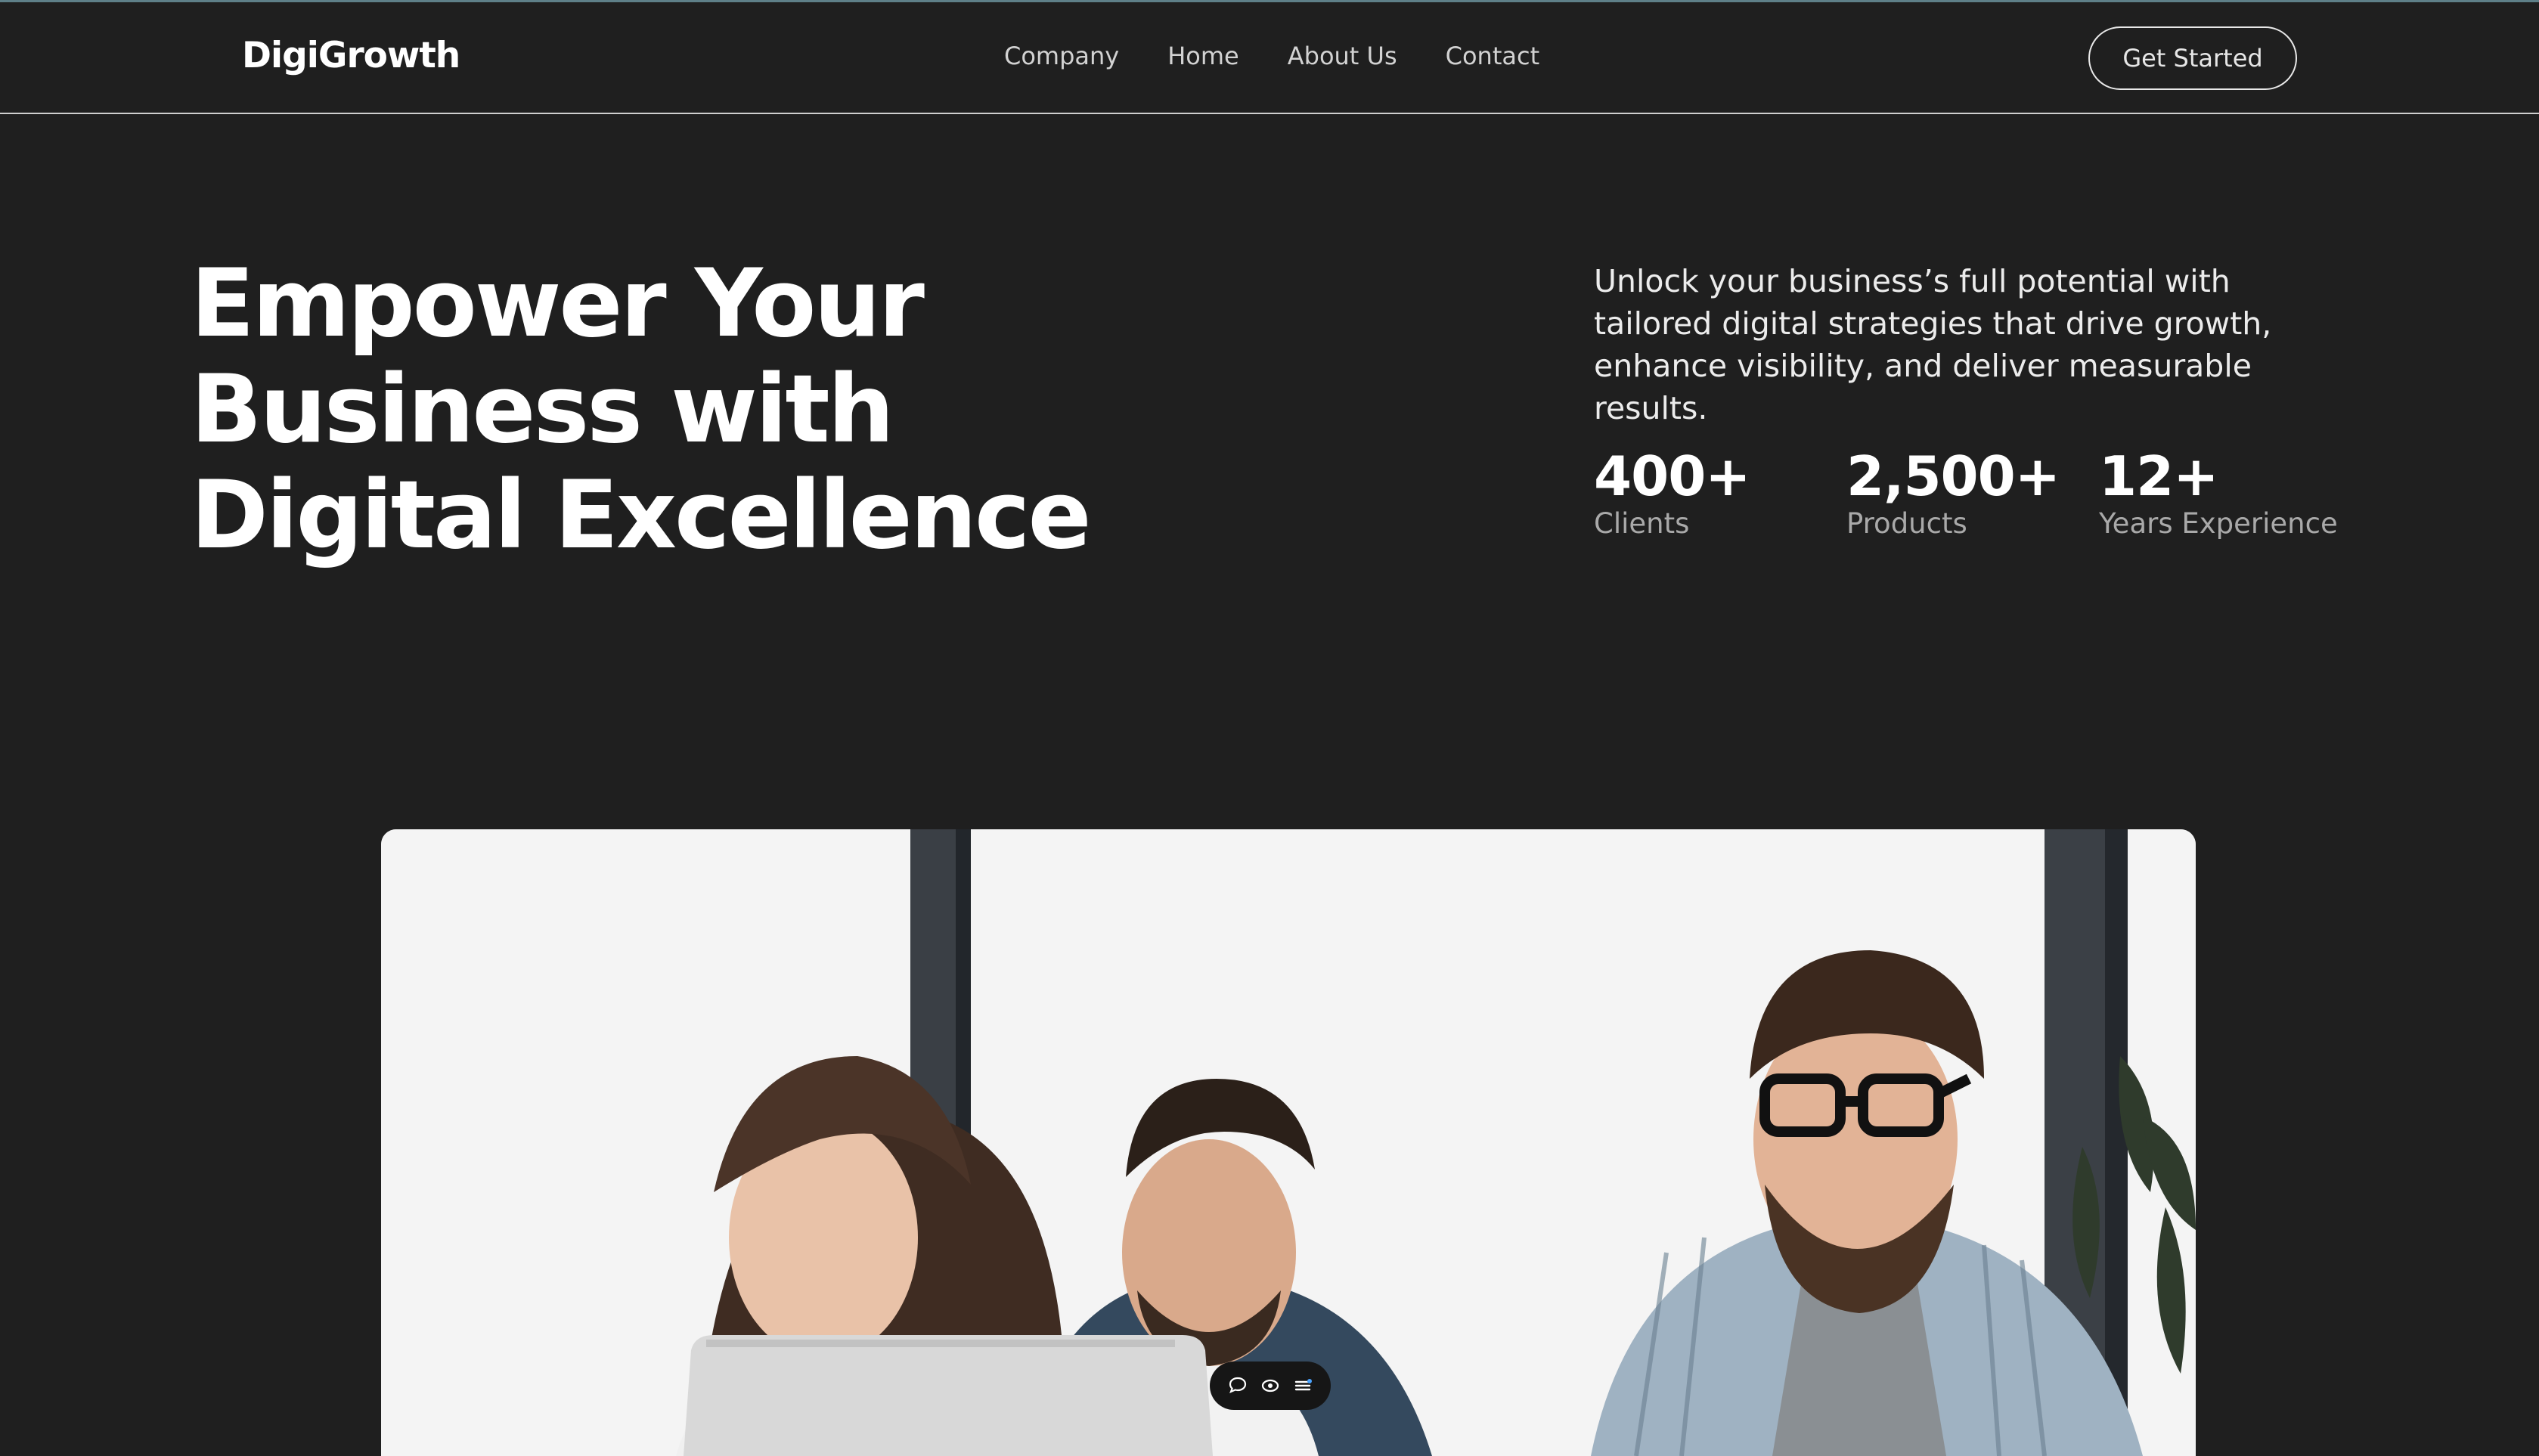 Image resolution: width=2539 pixels, height=1456 pixels. I want to click on menu-icon, so click(1302, 1385).